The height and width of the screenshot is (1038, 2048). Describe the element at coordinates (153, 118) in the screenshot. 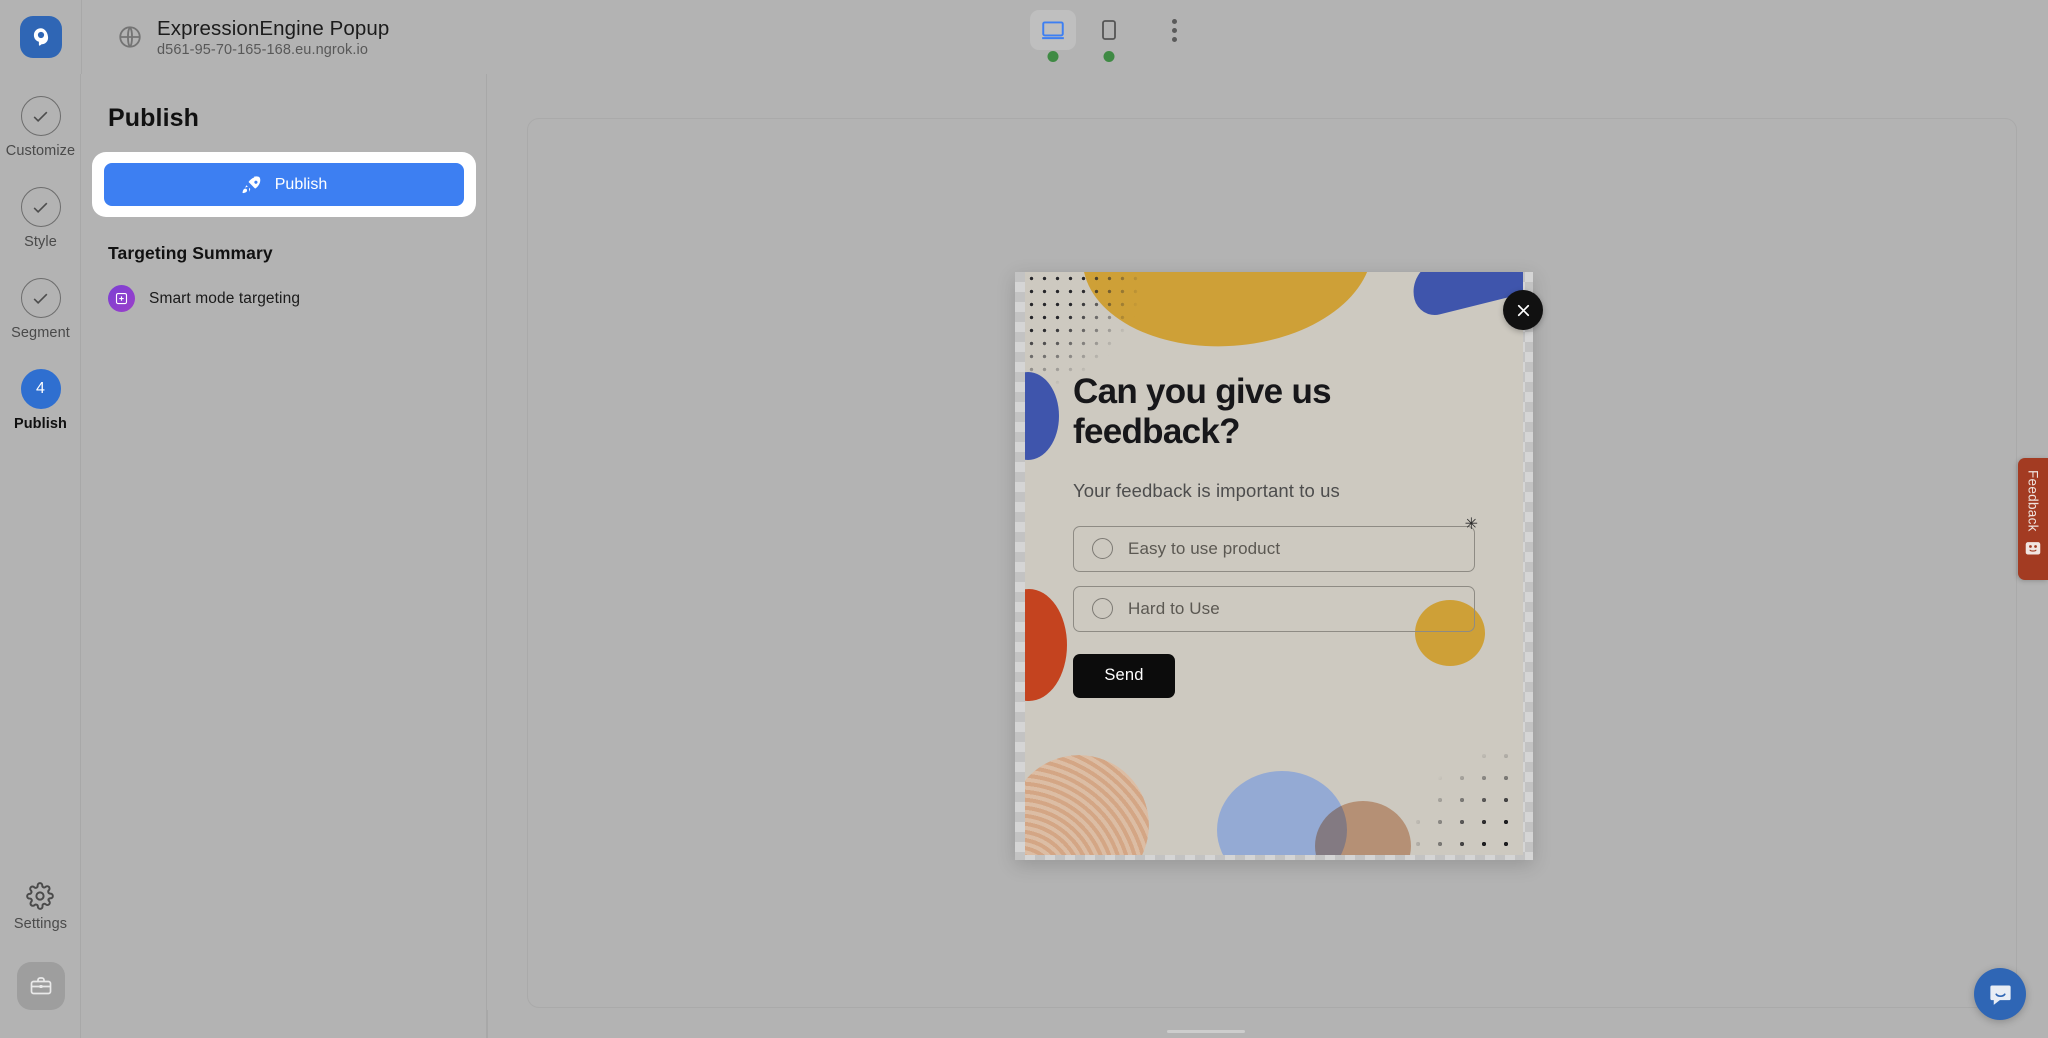

I see `panel-title: Publish` at that location.